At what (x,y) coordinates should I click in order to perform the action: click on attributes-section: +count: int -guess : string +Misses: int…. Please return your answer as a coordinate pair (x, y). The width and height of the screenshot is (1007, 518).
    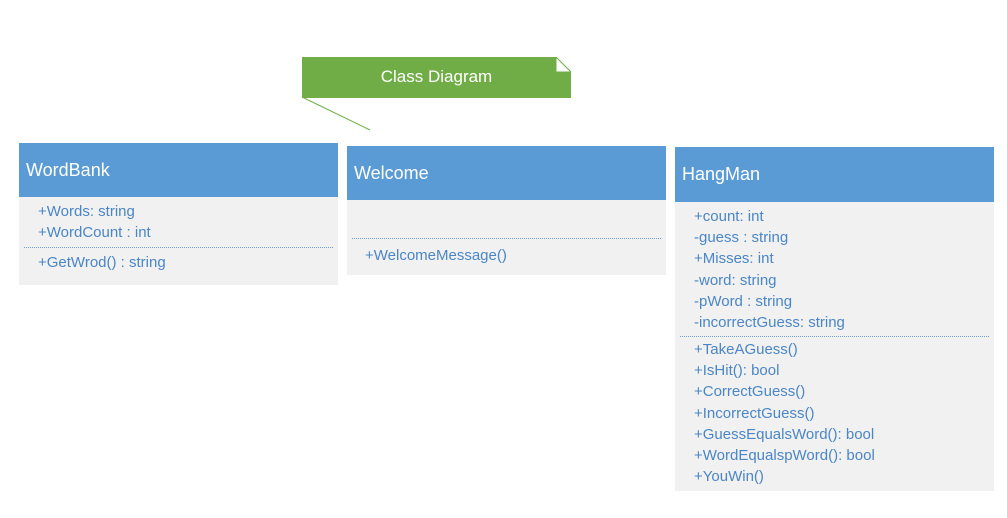
    Looking at the image, I should click on (834, 269).